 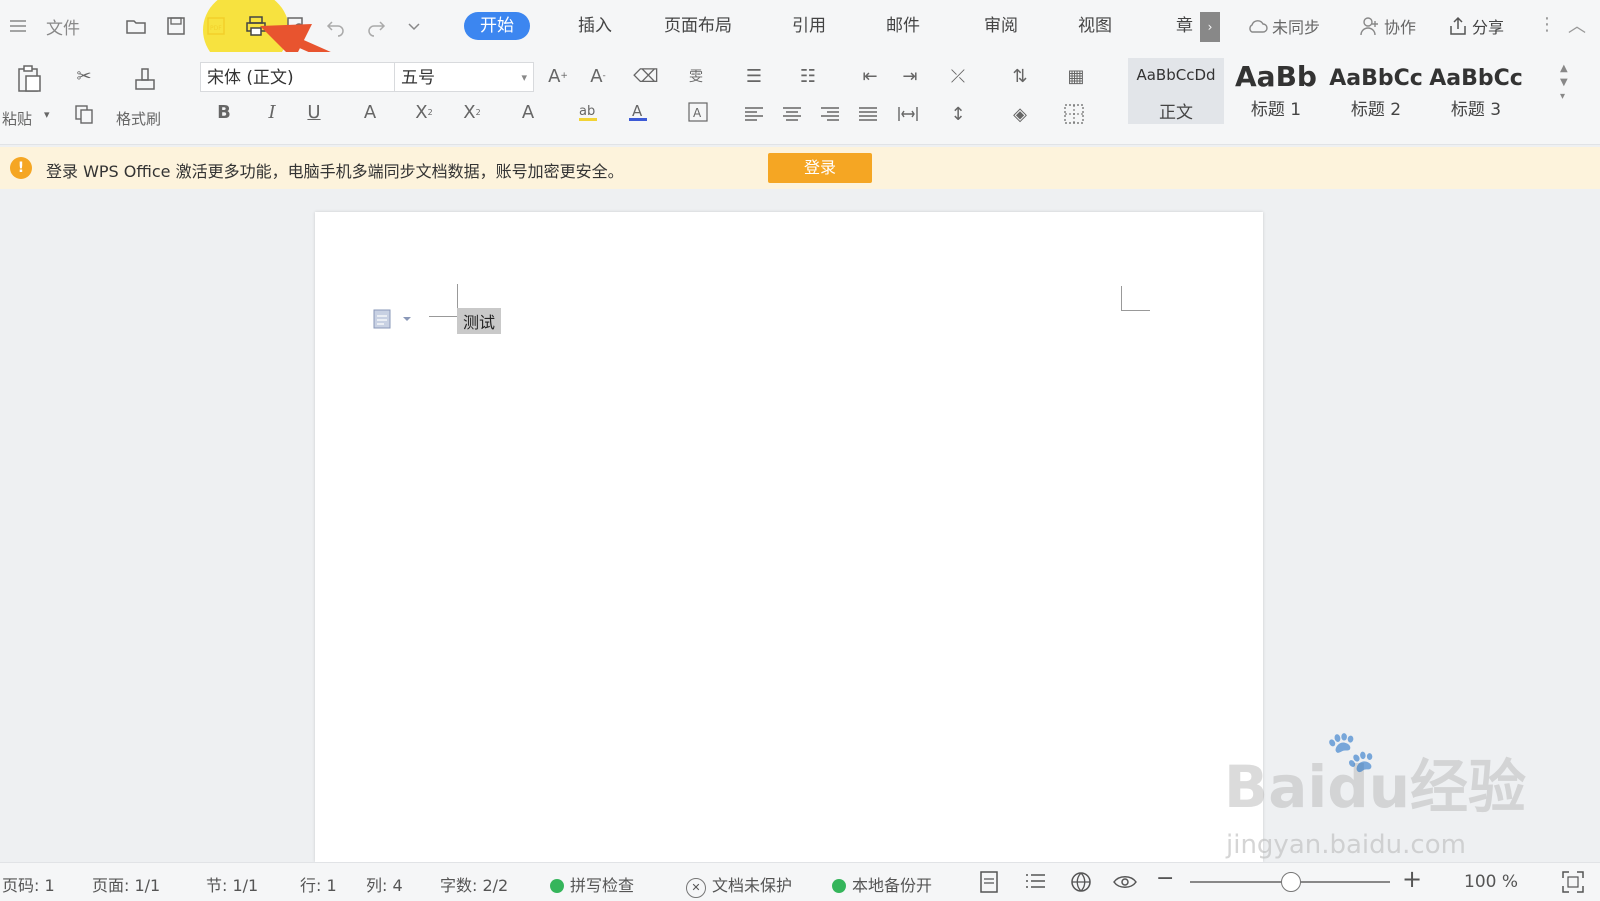 I want to click on svg-text: A, so click(x=697, y=113).